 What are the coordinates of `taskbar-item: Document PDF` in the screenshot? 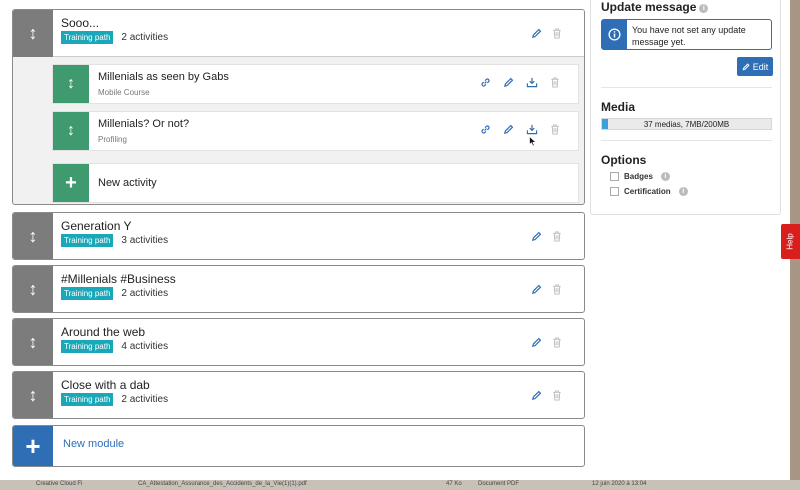 It's located at (499, 484).